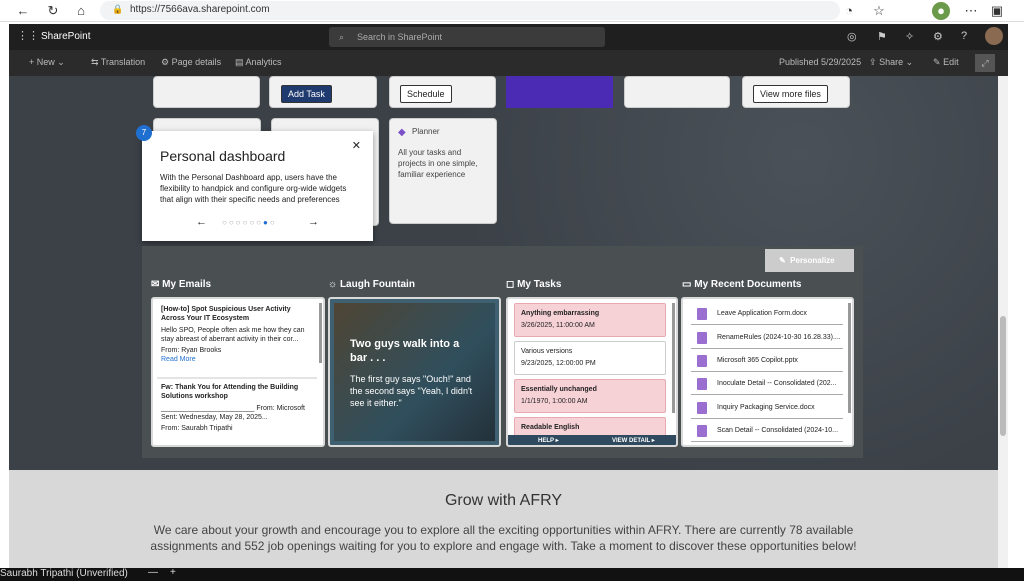 This screenshot has width=1024, height=581. Describe the element at coordinates (849, 11) in the screenshot. I see `extensions-icon: ◔` at that location.